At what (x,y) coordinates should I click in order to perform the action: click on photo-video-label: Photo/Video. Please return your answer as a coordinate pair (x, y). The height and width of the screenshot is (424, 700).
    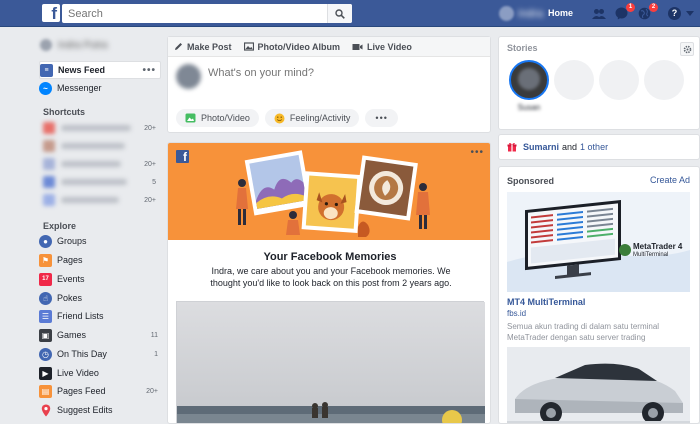
    Looking at the image, I should click on (225, 118).